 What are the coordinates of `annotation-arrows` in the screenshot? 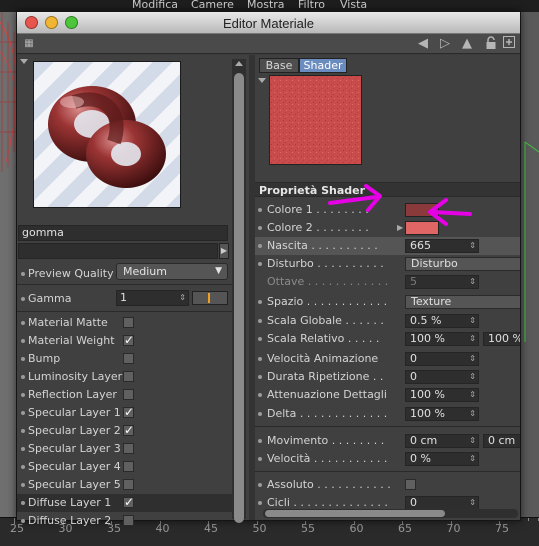 It's located at (400, 205).